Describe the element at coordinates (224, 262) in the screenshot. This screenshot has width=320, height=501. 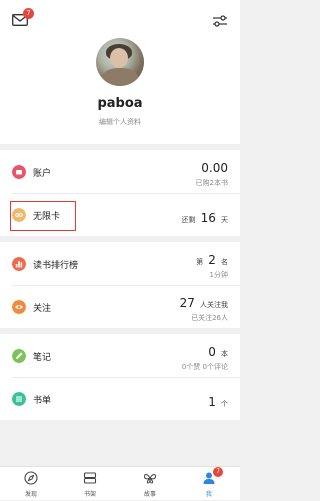
I see `ranking-unit: 名` at that location.